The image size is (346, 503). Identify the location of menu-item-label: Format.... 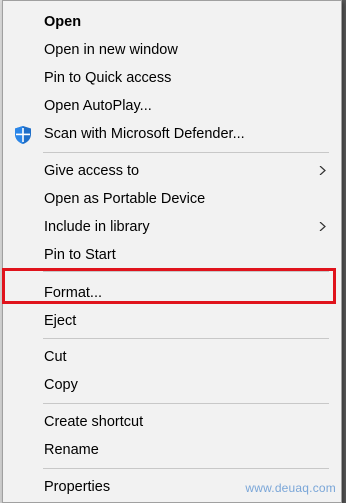
(73, 293).